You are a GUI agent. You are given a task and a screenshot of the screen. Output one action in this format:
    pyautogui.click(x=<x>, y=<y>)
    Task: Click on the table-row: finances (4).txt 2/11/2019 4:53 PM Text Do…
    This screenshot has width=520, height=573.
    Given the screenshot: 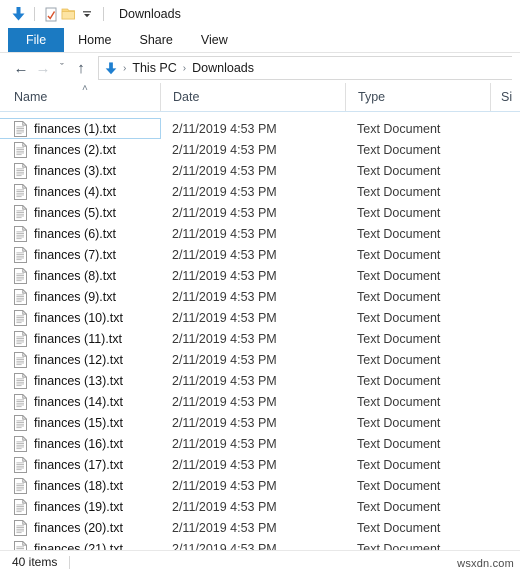 What is the action you would take?
    pyautogui.click(x=260, y=191)
    